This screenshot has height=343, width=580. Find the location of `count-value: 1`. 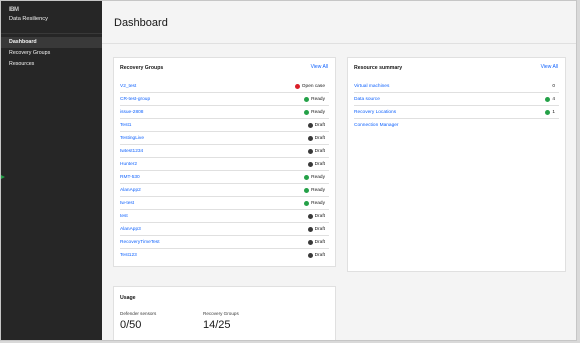

count-value: 1 is located at coordinates (553, 112).